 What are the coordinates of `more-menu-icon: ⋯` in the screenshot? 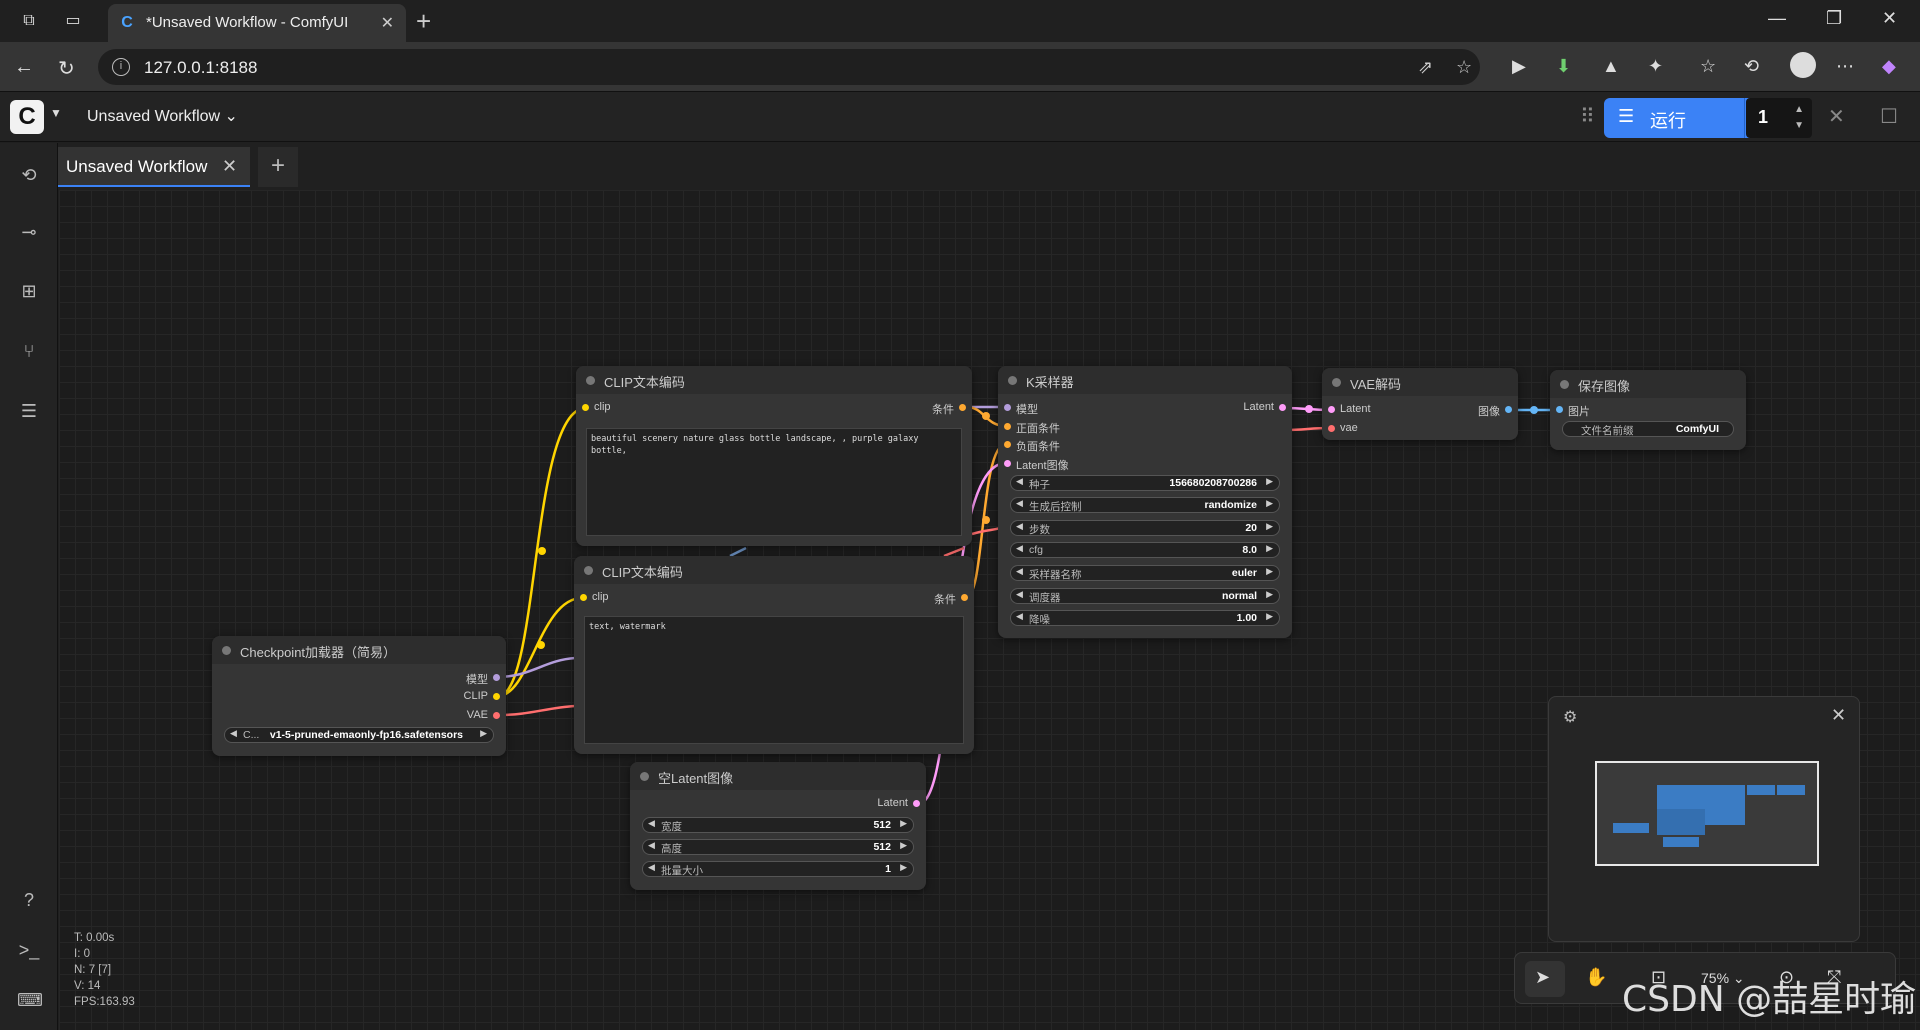 It's located at (1845, 66).